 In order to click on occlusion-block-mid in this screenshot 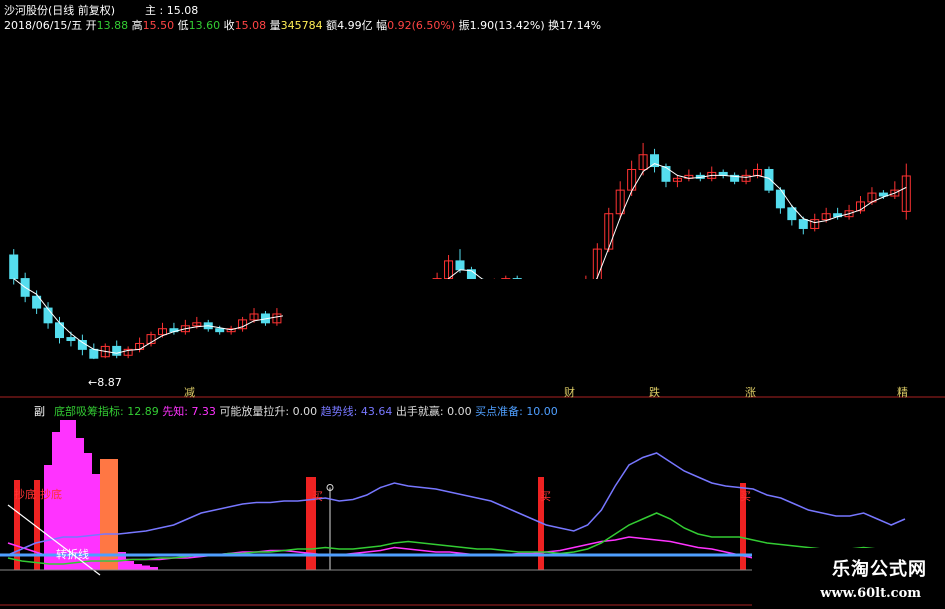, I will do `click(472, 304)`.